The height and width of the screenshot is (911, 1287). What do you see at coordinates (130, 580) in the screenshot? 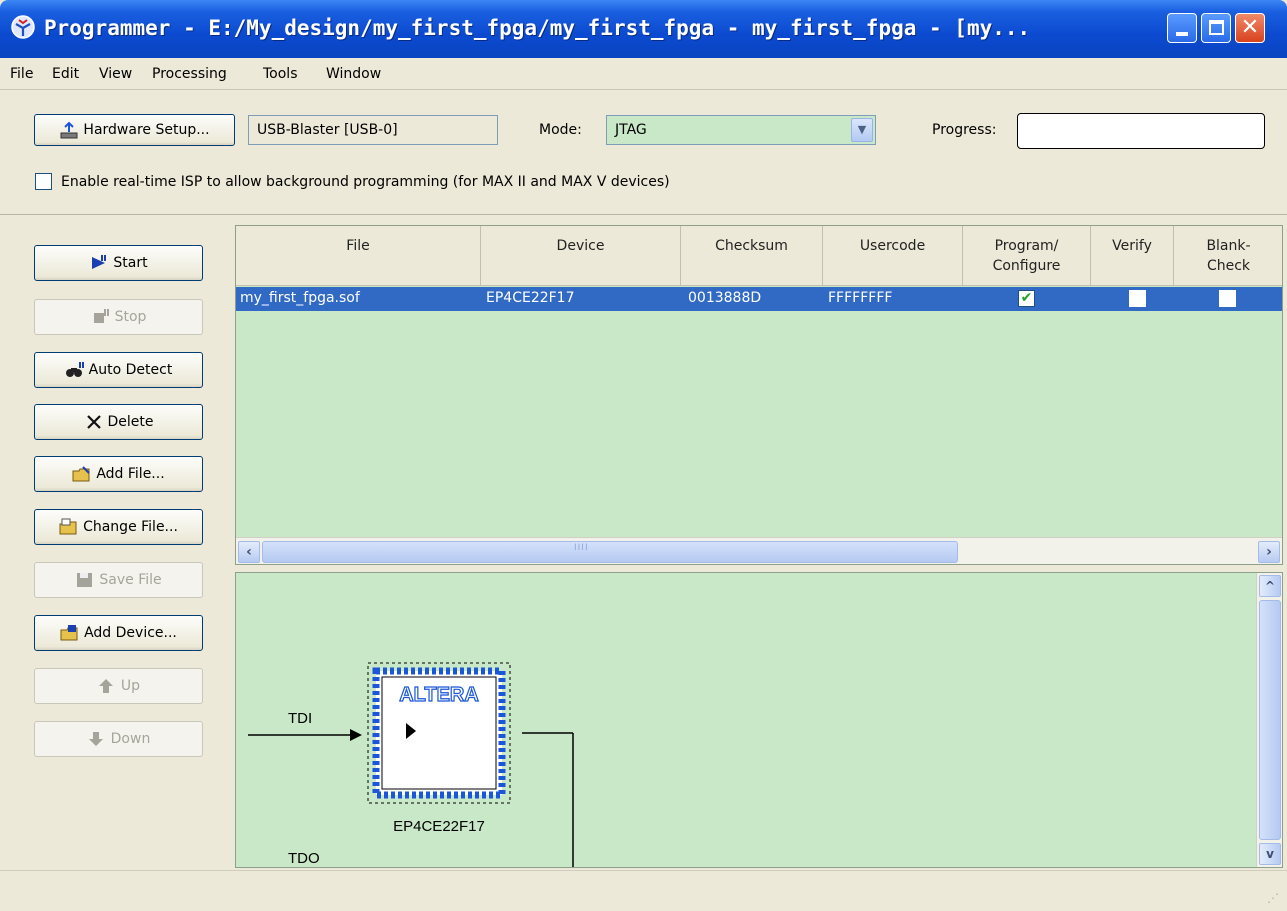
I see `save-file-label: Save File` at bounding box center [130, 580].